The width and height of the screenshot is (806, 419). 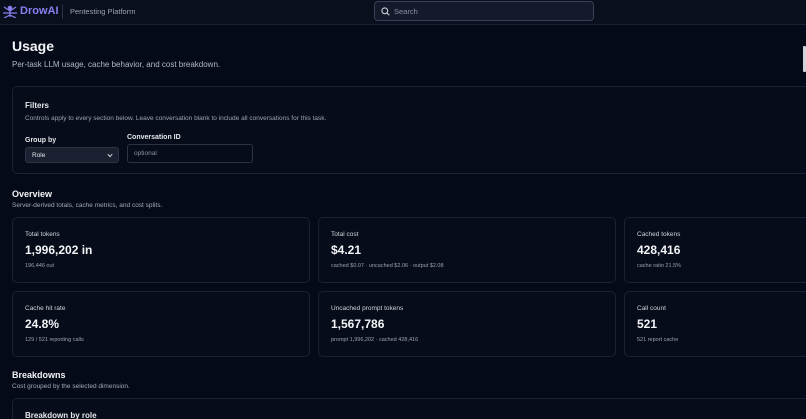 What do you see at coordinates (715, 324) in the screenshot?
I see `stat-card-call-count: Call count 521 521 report cache` at bounding box center [715, 324].